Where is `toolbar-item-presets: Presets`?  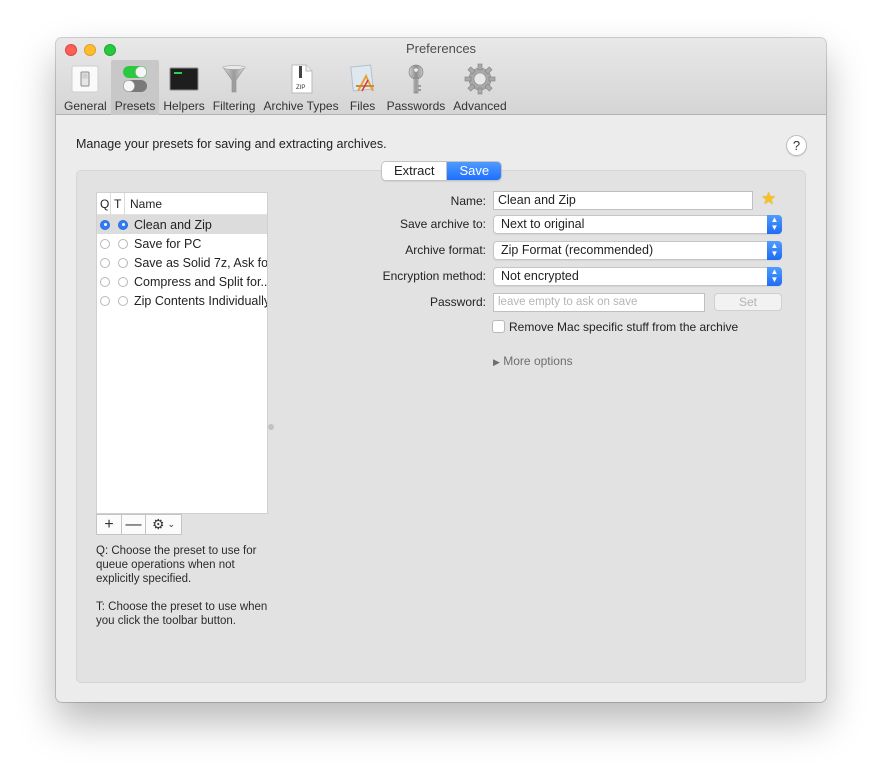
toolbar-item-presets: Presets is located at coordinates (135, 87).